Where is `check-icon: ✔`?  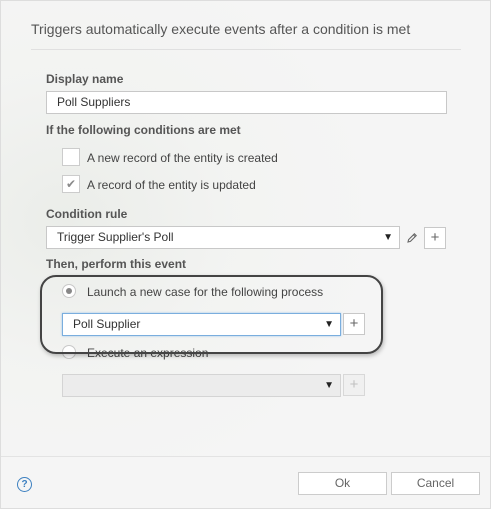 check-icon: ✔ is located at coordinates (71, 184).